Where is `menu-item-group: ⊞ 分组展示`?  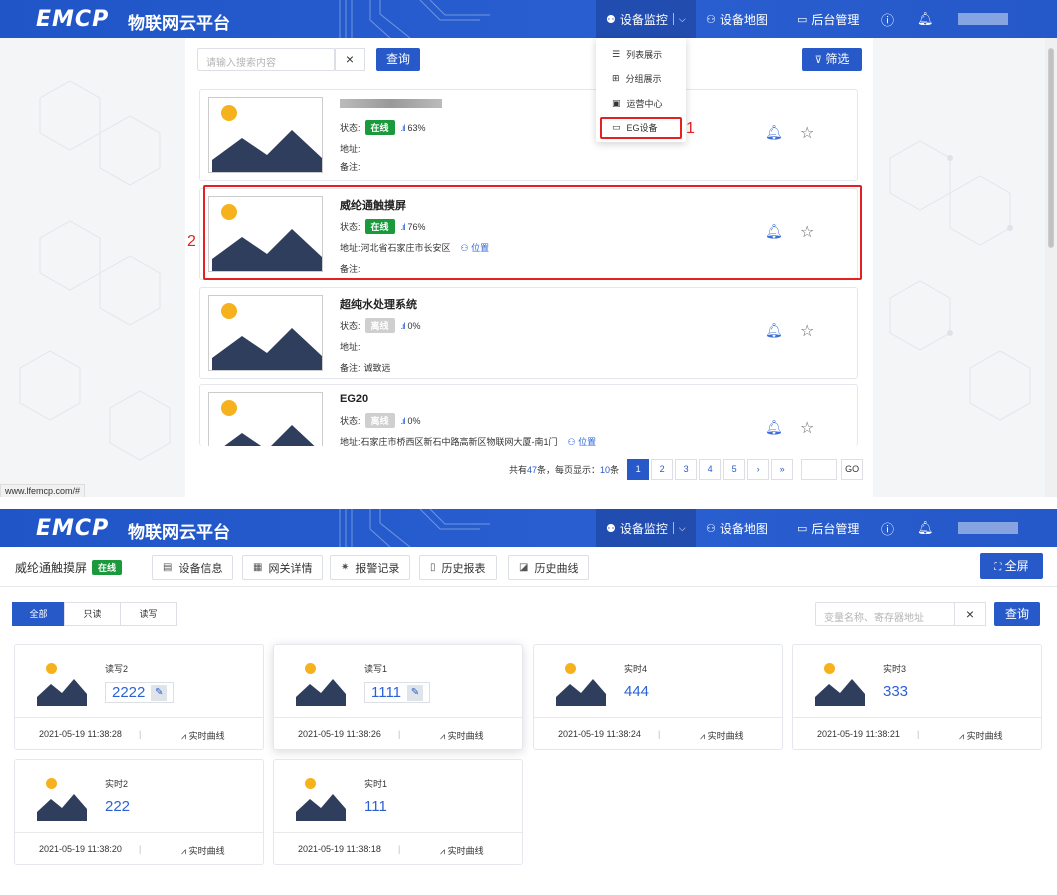
menu-item-group: ⊞ 分组展示 is located at coordinates (637, 78).